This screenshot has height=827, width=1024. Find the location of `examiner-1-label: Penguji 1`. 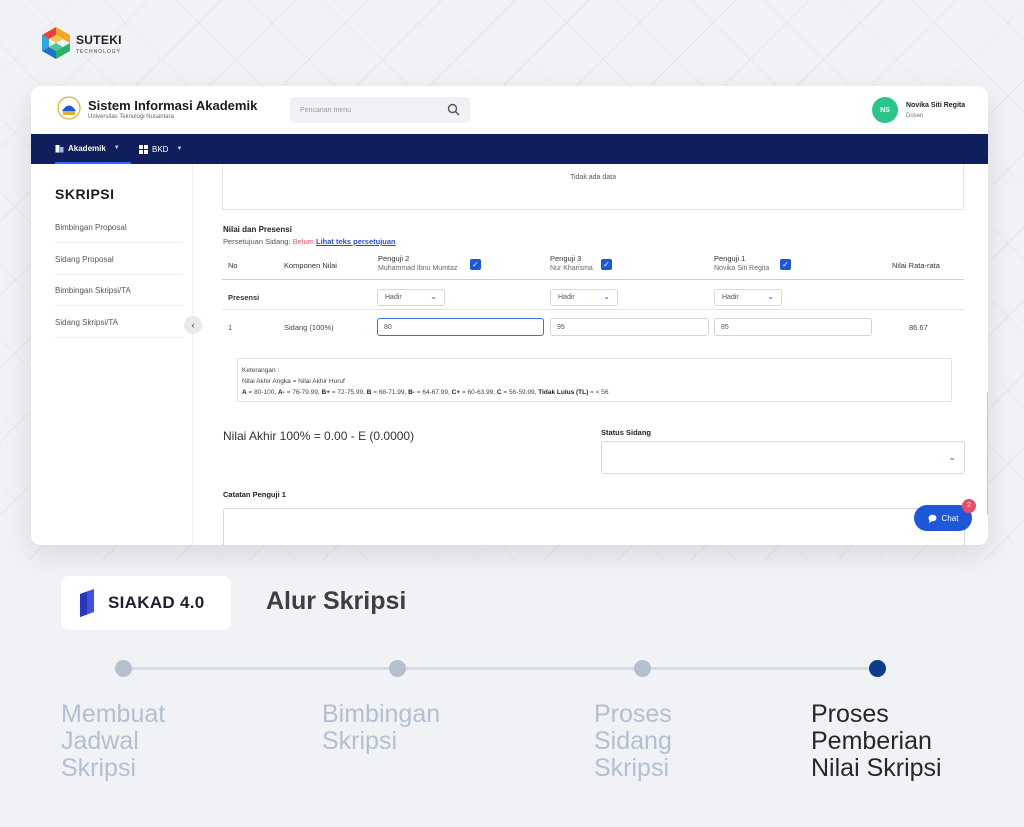

examiner-1-label: Penguji 1 is located at coordinates (730, 258).